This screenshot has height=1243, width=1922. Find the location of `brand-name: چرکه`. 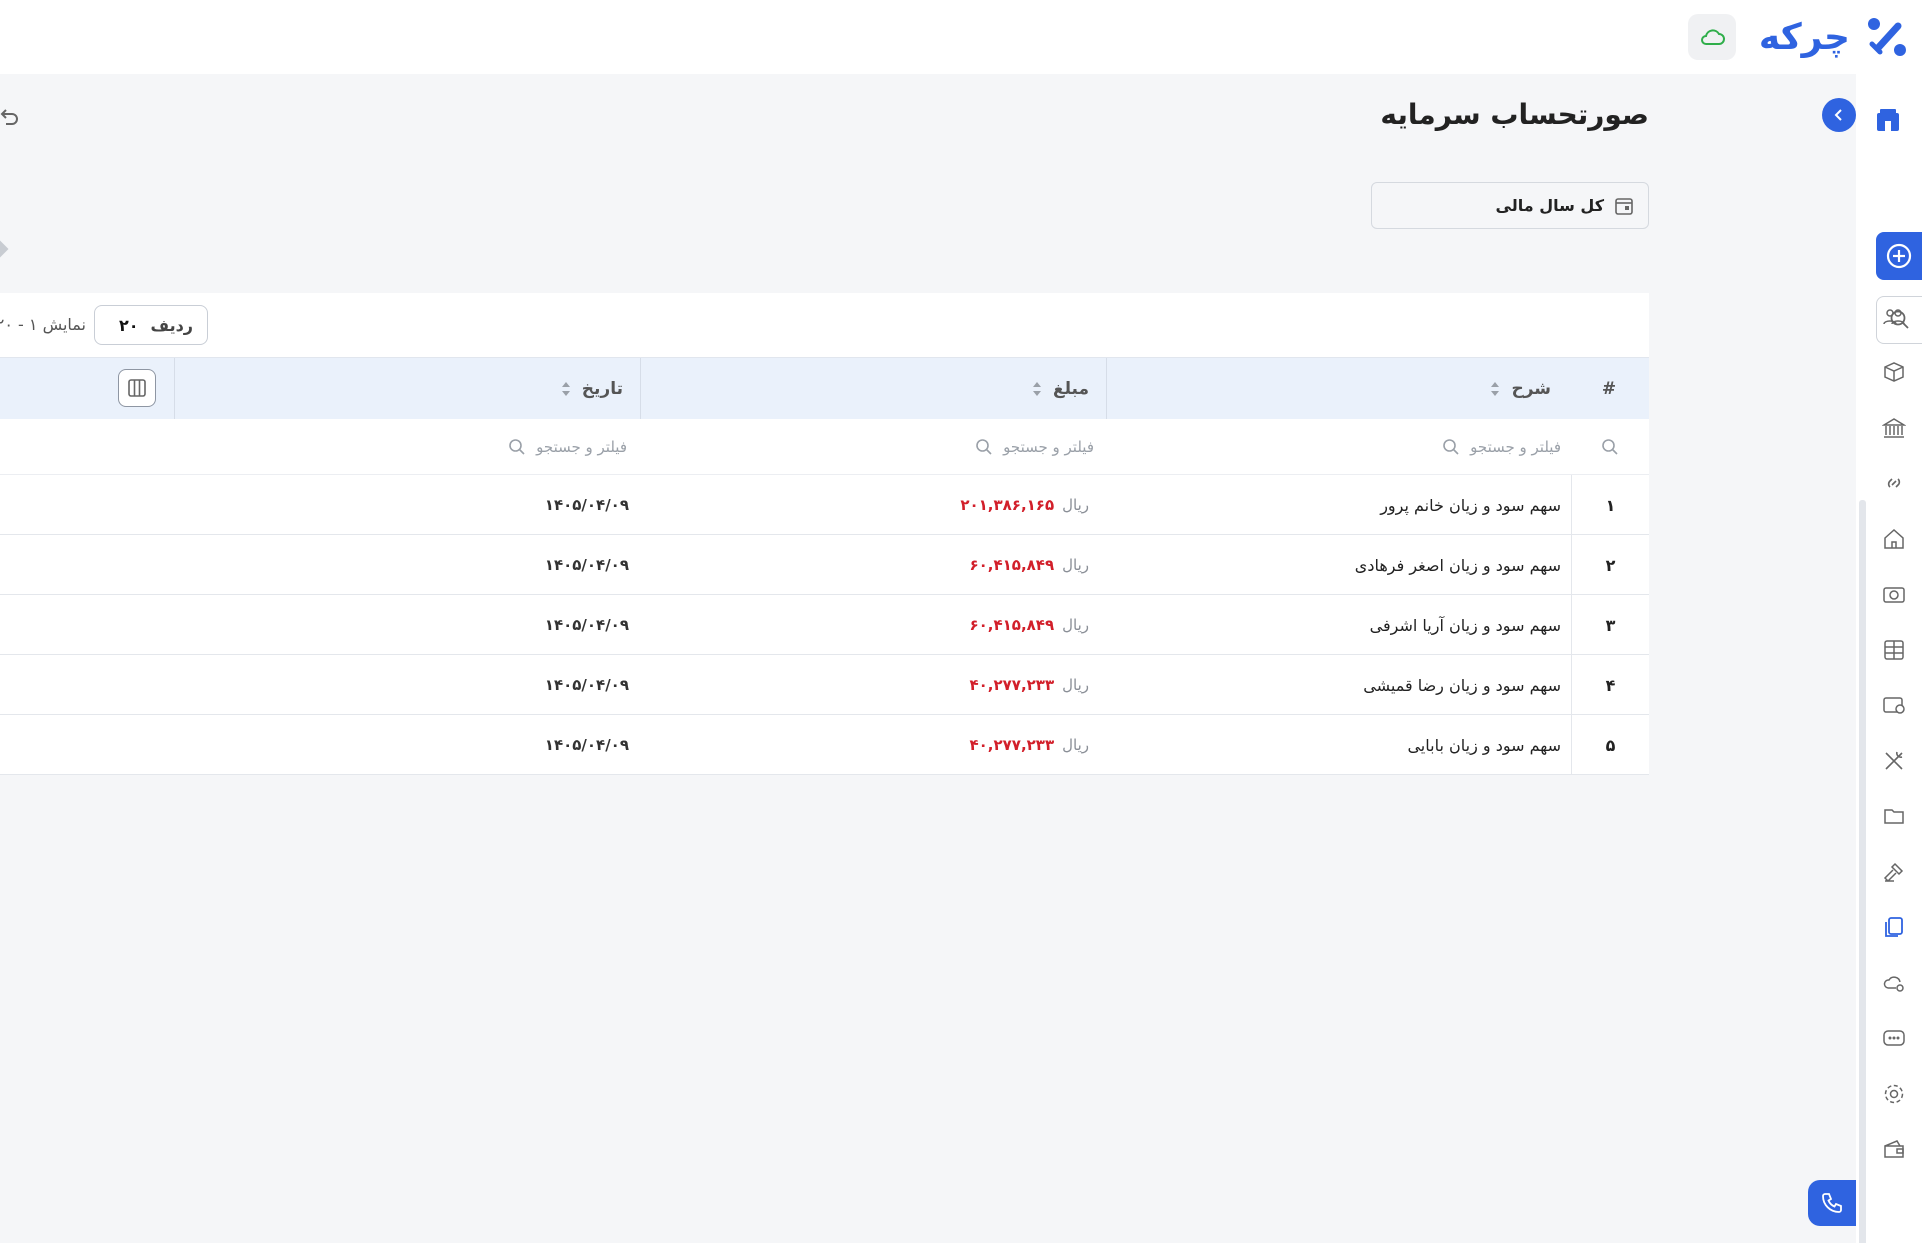

brand-name: چرکه is located at coordinates (1804, 37).